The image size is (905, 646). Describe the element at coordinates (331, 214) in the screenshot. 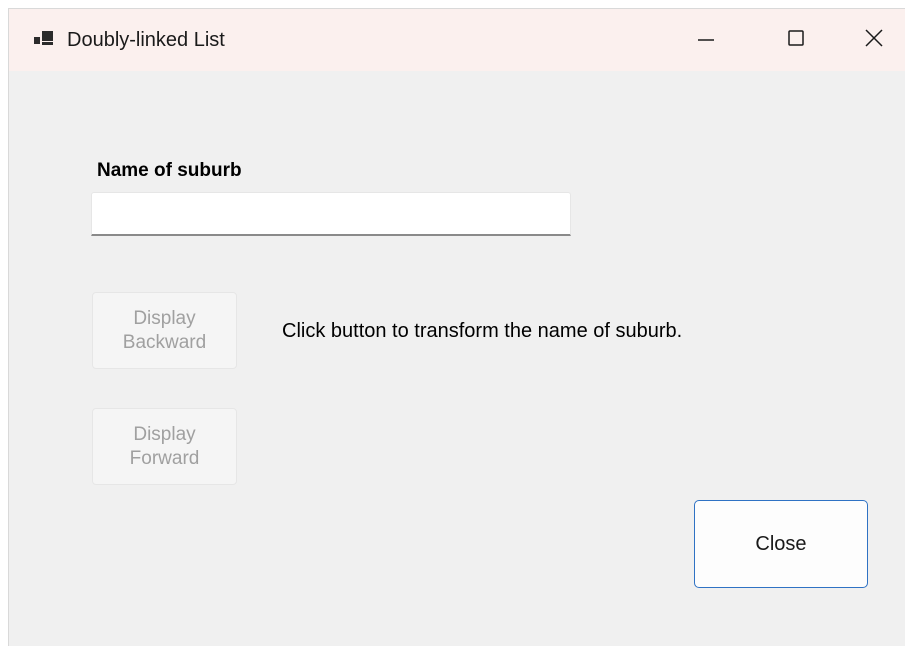

I see `suburb-input` at that location.